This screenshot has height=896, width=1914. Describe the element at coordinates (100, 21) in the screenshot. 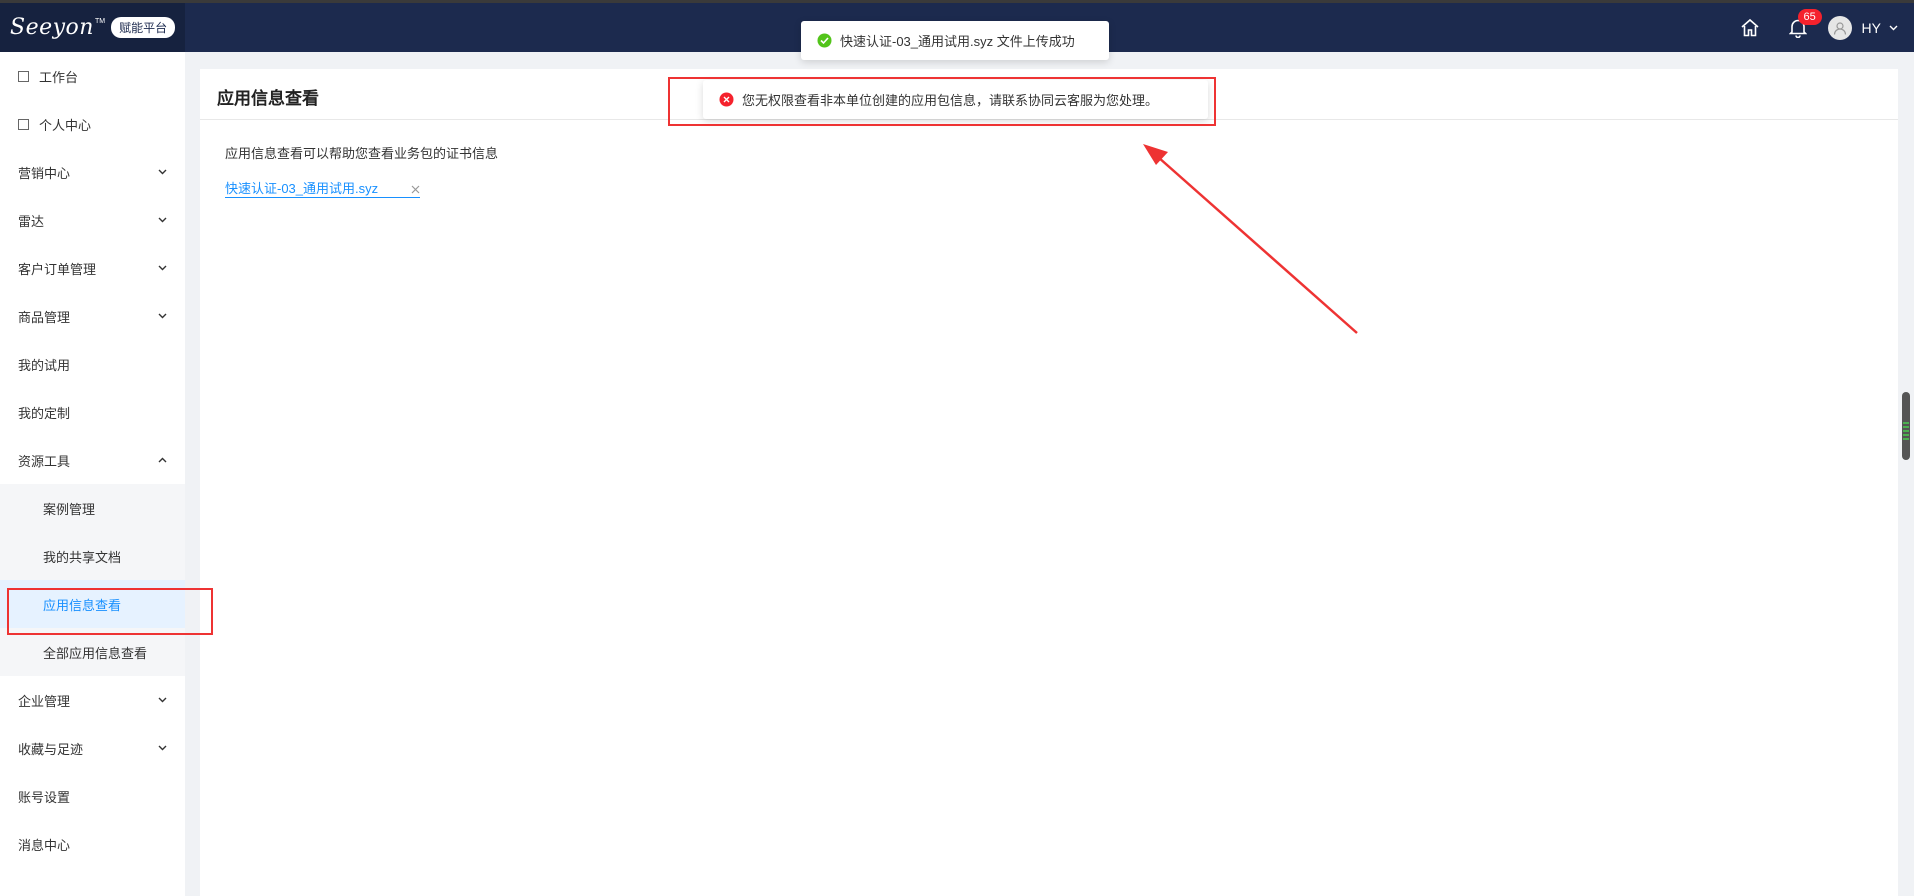

I see `logo-trademark: TM` at that location.